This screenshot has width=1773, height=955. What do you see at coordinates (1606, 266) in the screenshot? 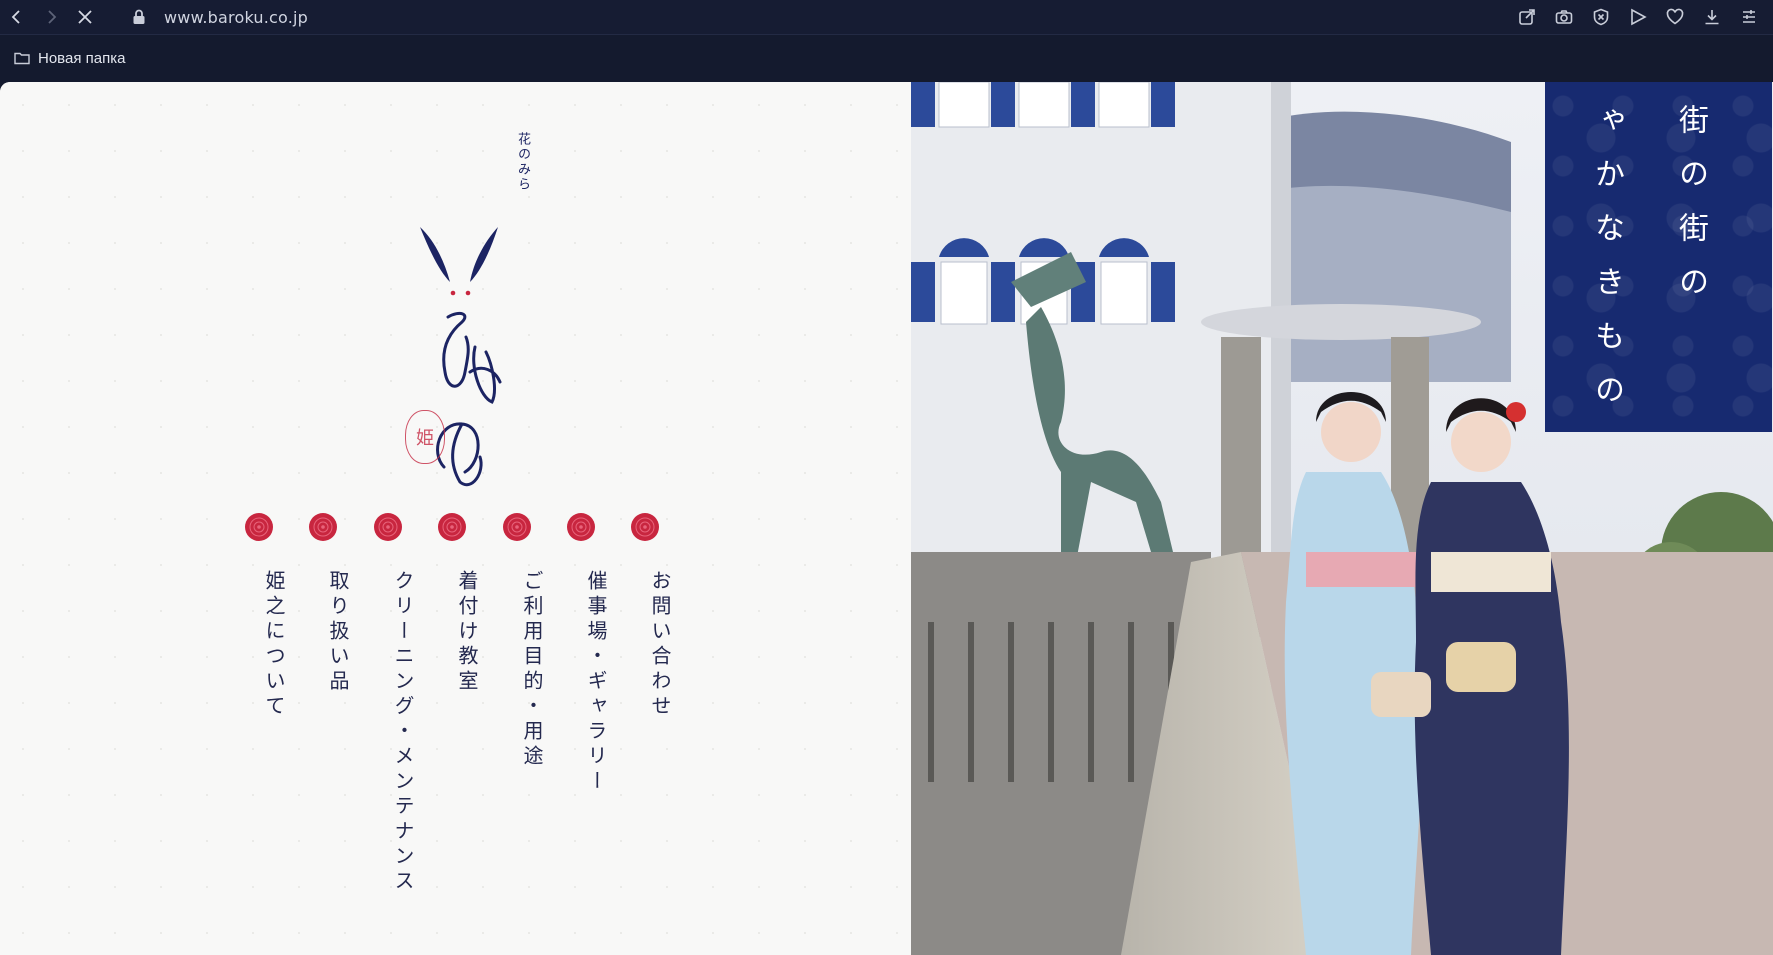
I see `banner-column-2: ゃかなきもの` at bounding box center [1606, 266].